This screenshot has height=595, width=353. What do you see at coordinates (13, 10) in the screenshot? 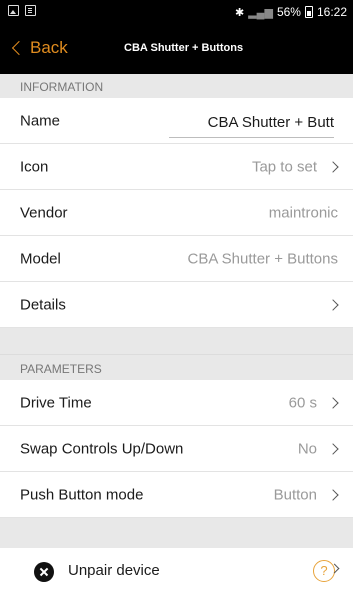
I see `image-notification-icon` at bounding box center [13, 10].